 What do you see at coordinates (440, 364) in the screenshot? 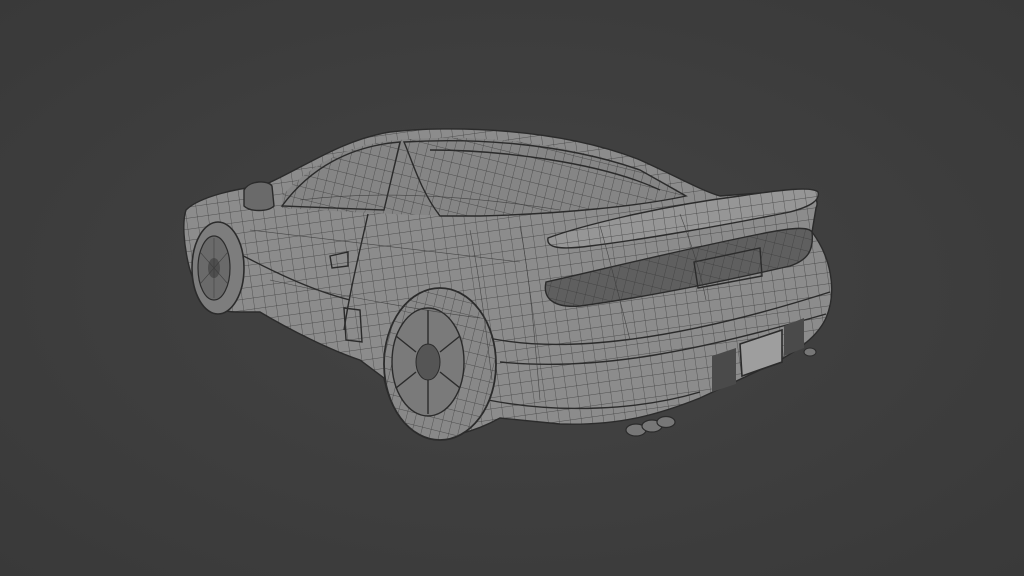
I see `rear-wheel` at bounding box center [440, 364].